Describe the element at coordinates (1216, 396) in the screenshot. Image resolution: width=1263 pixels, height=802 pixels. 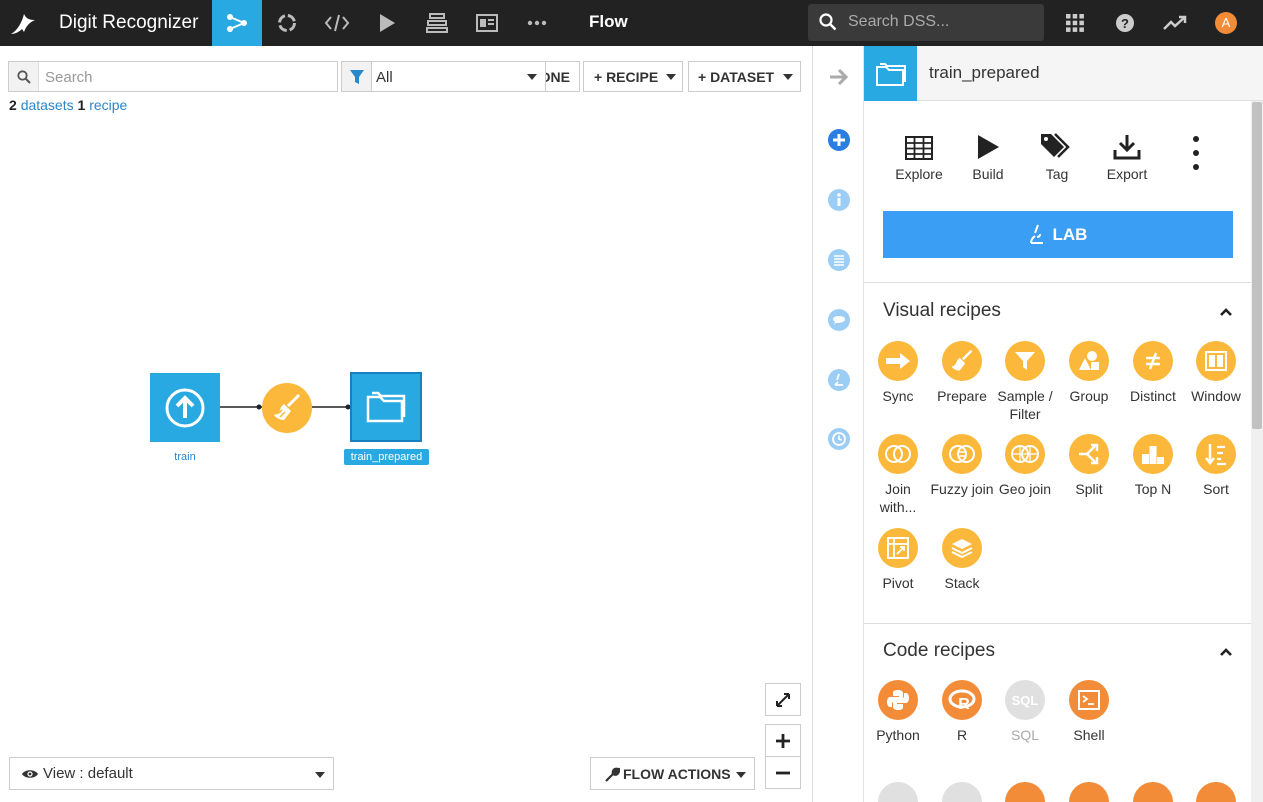
I see `recipe-label: Window` at that location.